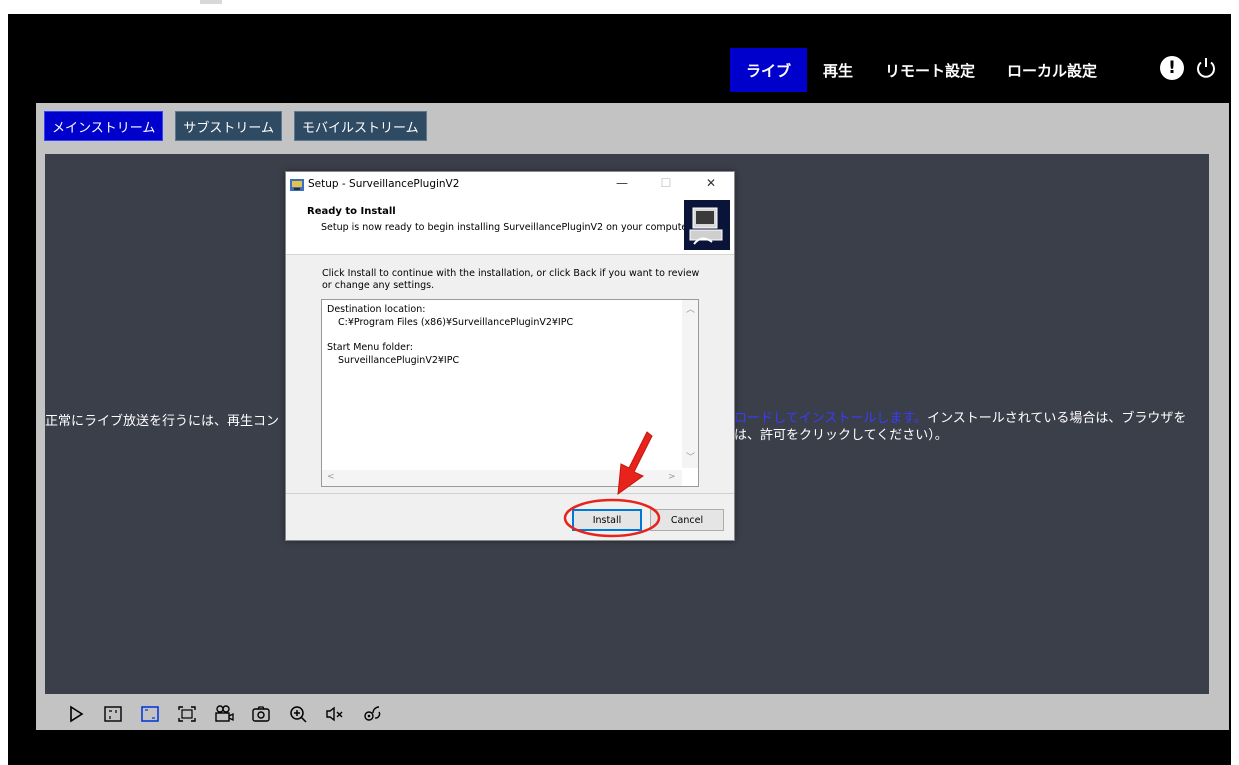  What do you see at coordinates (635, 463) in the screenshot?
I see `annotation-arrow` at bounding box center [635, 463].